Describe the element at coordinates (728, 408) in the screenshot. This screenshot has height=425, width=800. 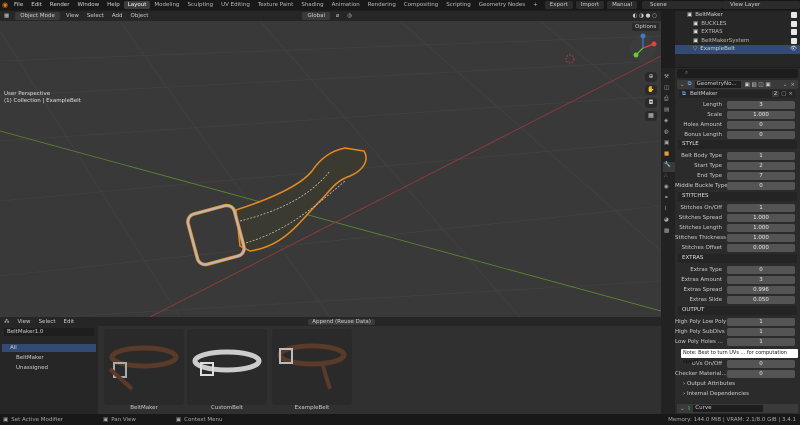
I see `data-block-name: Curve` at that location.